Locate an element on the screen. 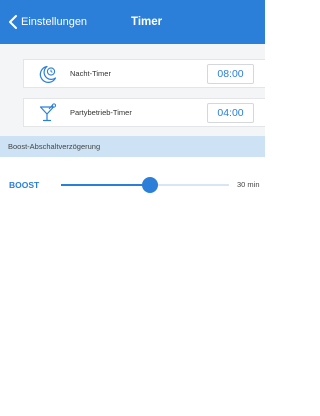  back-button: Einstellungen is located at coordinates (43, 22).